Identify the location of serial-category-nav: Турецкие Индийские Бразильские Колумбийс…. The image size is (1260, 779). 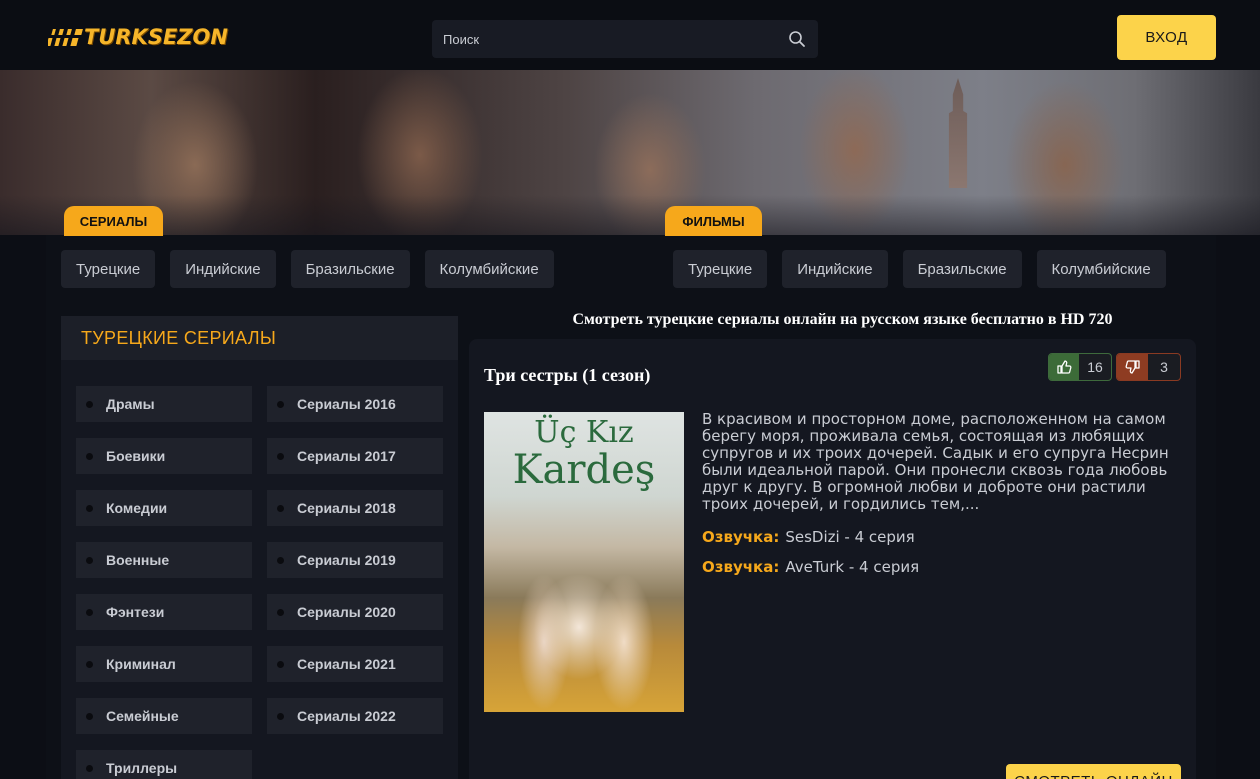
(307, 269).